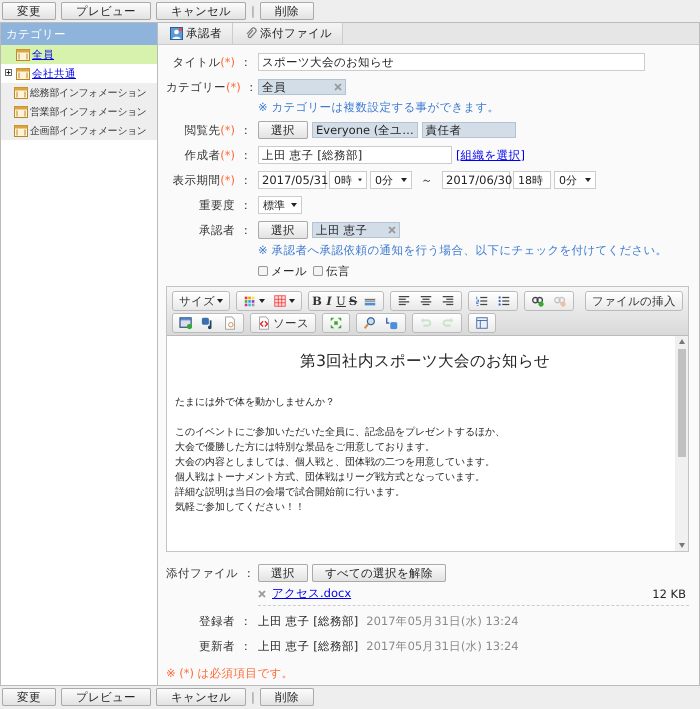 This screenshot has width=700, height=709. Describe the element at coordinates (482, 323) in the screenshot. I see `template-icon` at that location.